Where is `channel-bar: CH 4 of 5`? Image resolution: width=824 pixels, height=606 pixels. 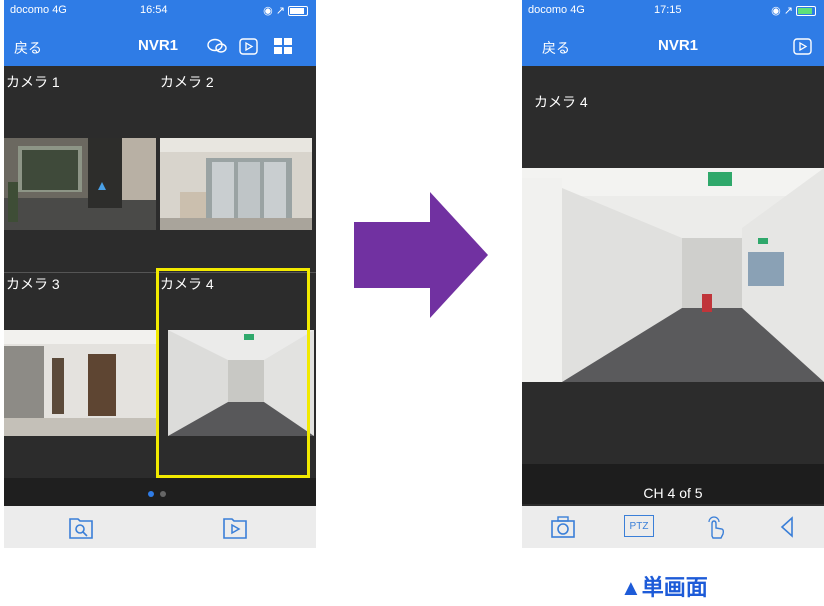
channel-bar: CH 4 of 5 is located at coordinates (673, 484).